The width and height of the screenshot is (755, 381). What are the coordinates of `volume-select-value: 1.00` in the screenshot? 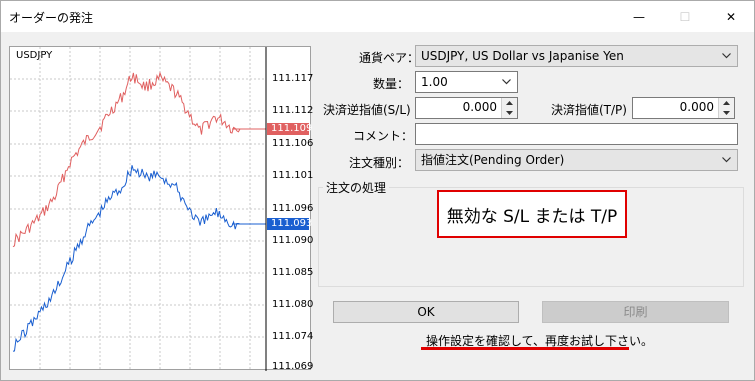 It's located at (434, 82).